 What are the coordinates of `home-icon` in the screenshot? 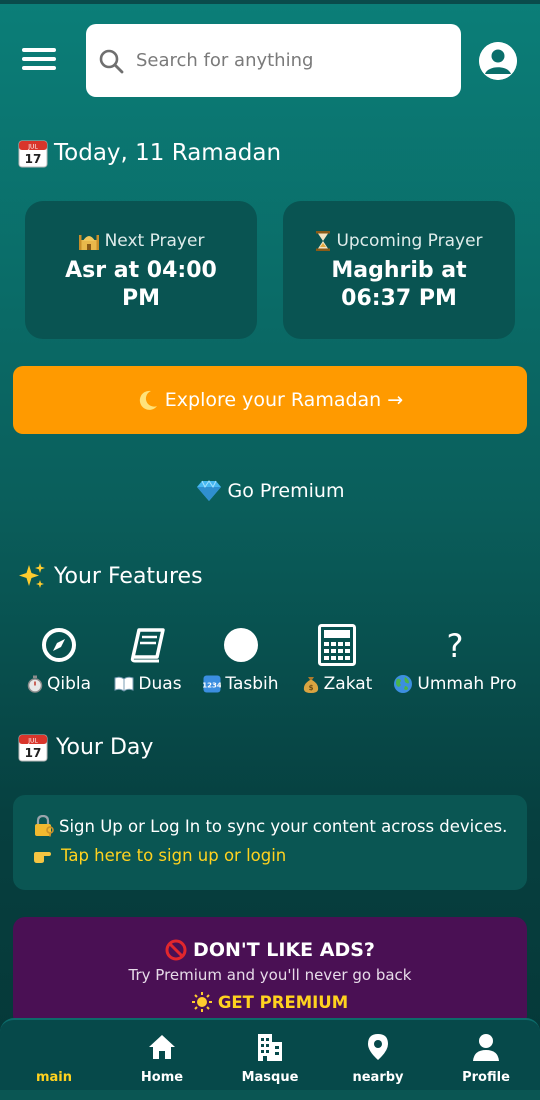 It's located at (162, 1047).